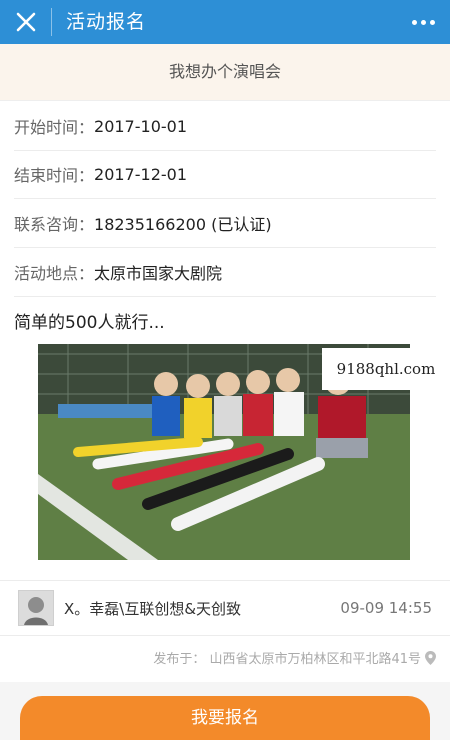  Describe the element at coordinates (54, 273) in the screenshot. I see `location-label: 活动地点：` at that location.